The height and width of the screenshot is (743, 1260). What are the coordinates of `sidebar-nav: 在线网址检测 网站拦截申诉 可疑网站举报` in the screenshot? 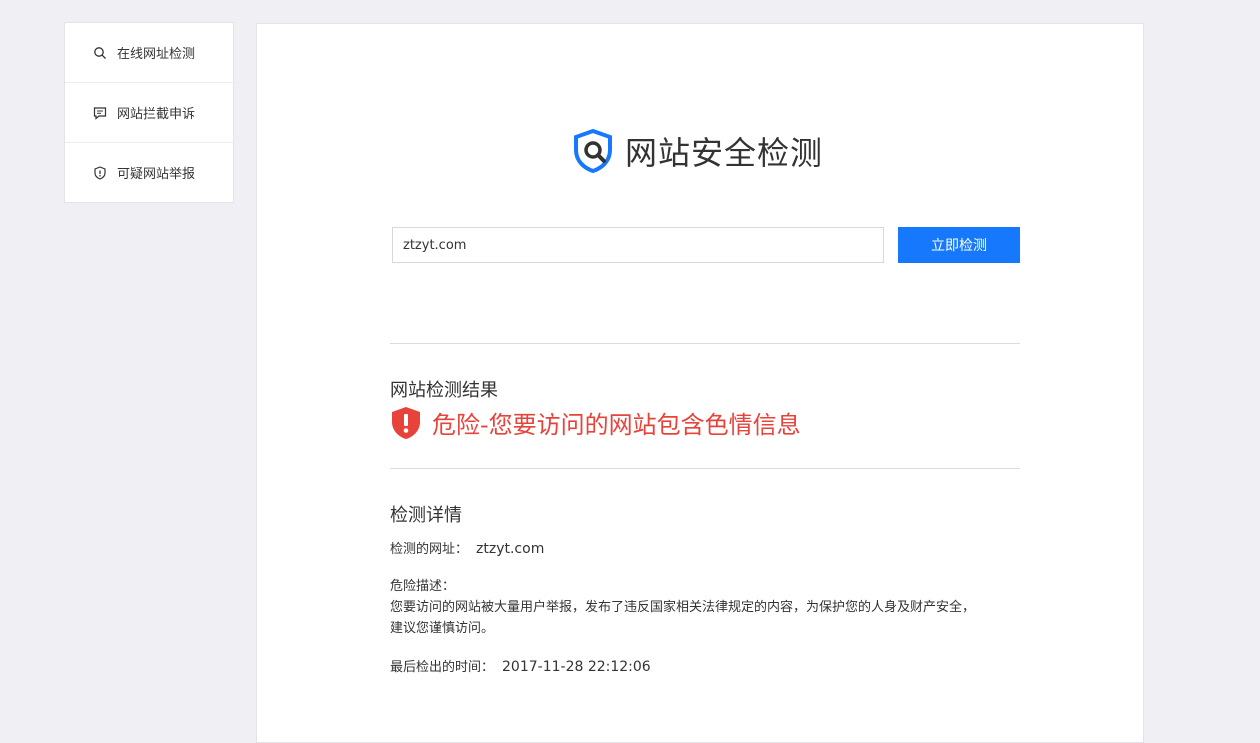 It's located at (149, 112).